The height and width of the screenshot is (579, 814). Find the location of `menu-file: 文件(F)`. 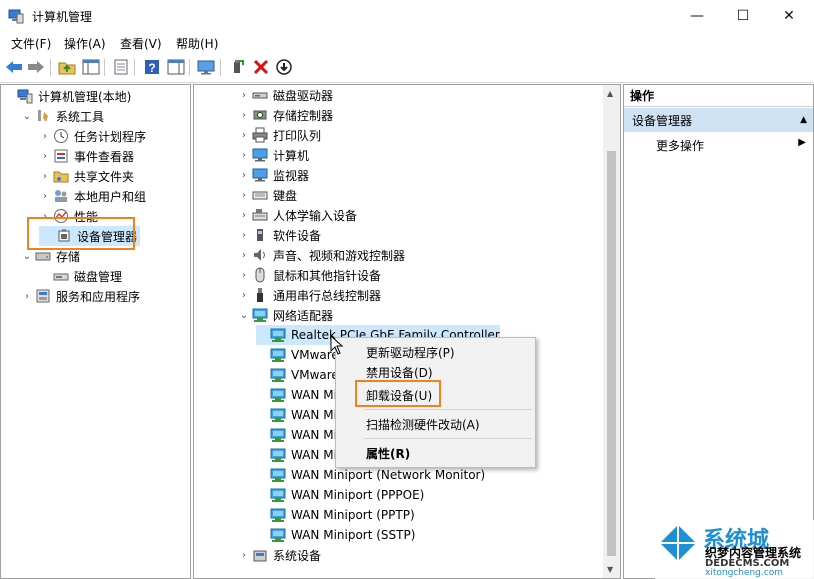

menu-file: 文件(F) is located at coordinates (31, 43).